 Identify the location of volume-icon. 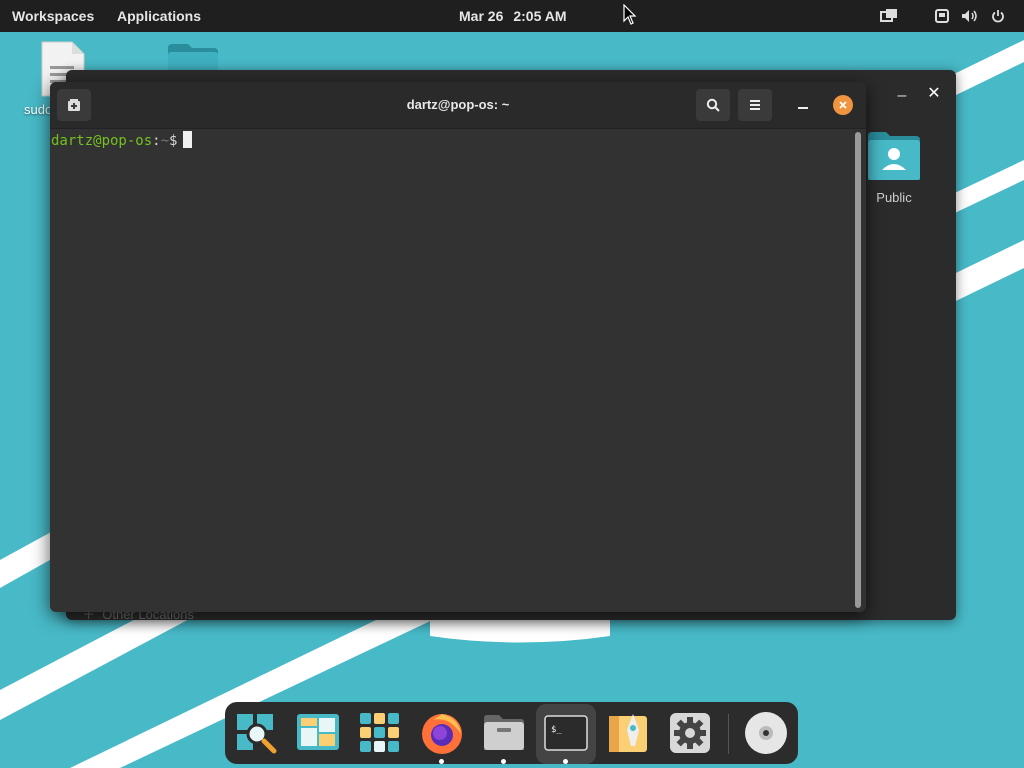
(970, 16).